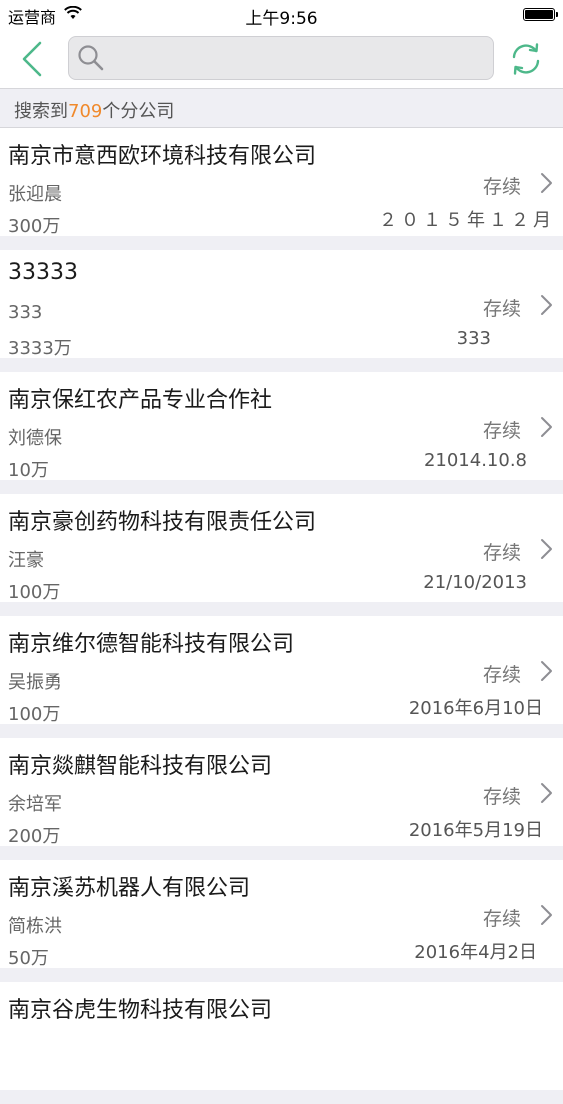  I want to click on legal-representative: 张迎晨, so click(35, 194).